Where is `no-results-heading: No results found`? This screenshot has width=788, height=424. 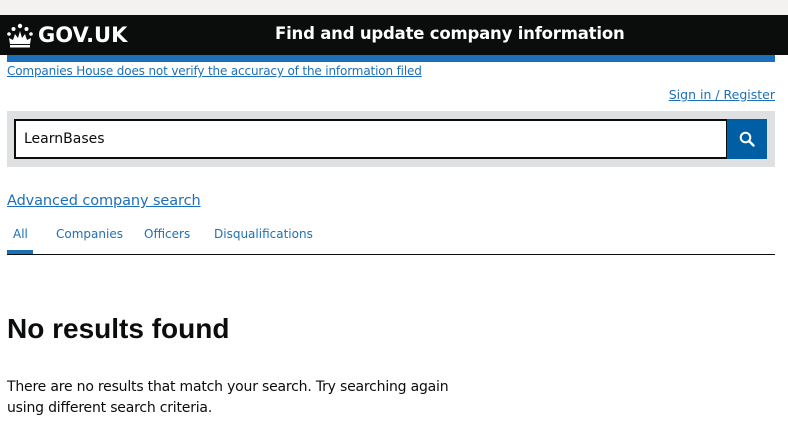
no-results-heading: No results found is located at coordinates (118, 328).